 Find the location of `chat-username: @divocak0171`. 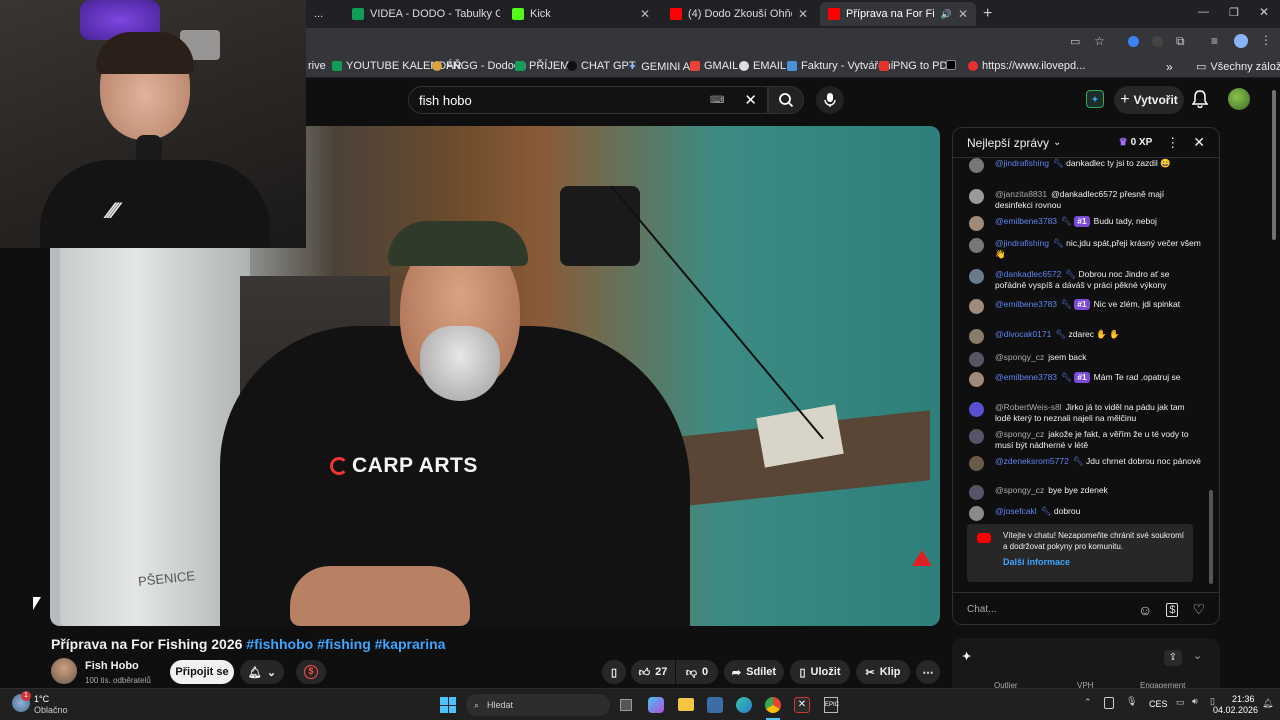

chat-username: @divocak0171 is located at coordinates (1023, 334).